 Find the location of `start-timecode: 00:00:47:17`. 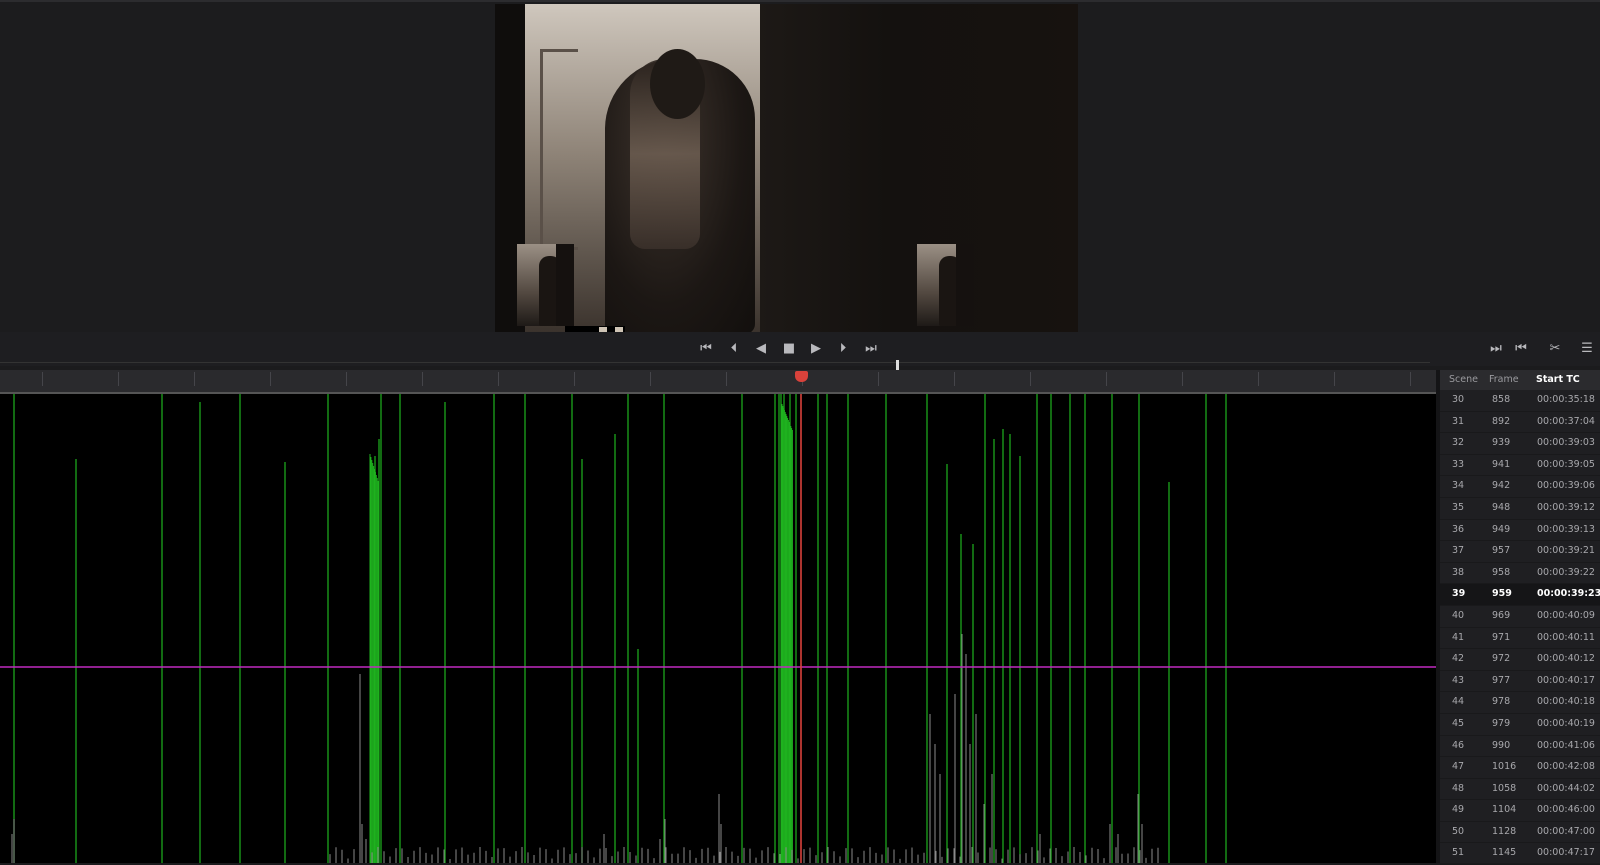

start-timecode: 00:00:47:17 is located at coordinates (1566, 853).